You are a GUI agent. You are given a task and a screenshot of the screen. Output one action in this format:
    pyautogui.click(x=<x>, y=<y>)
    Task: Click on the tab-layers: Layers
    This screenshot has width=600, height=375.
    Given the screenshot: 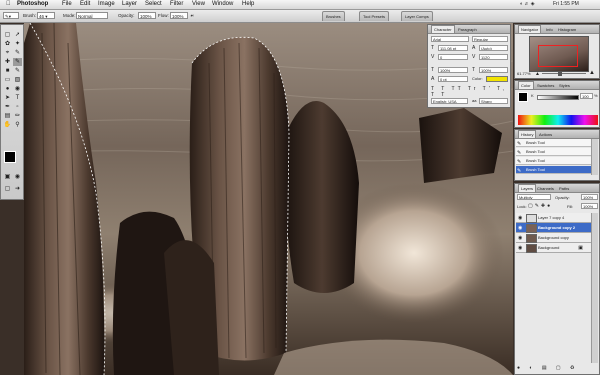 What is the action you would take?
    pyautogui.click(x=527, y=188)
    